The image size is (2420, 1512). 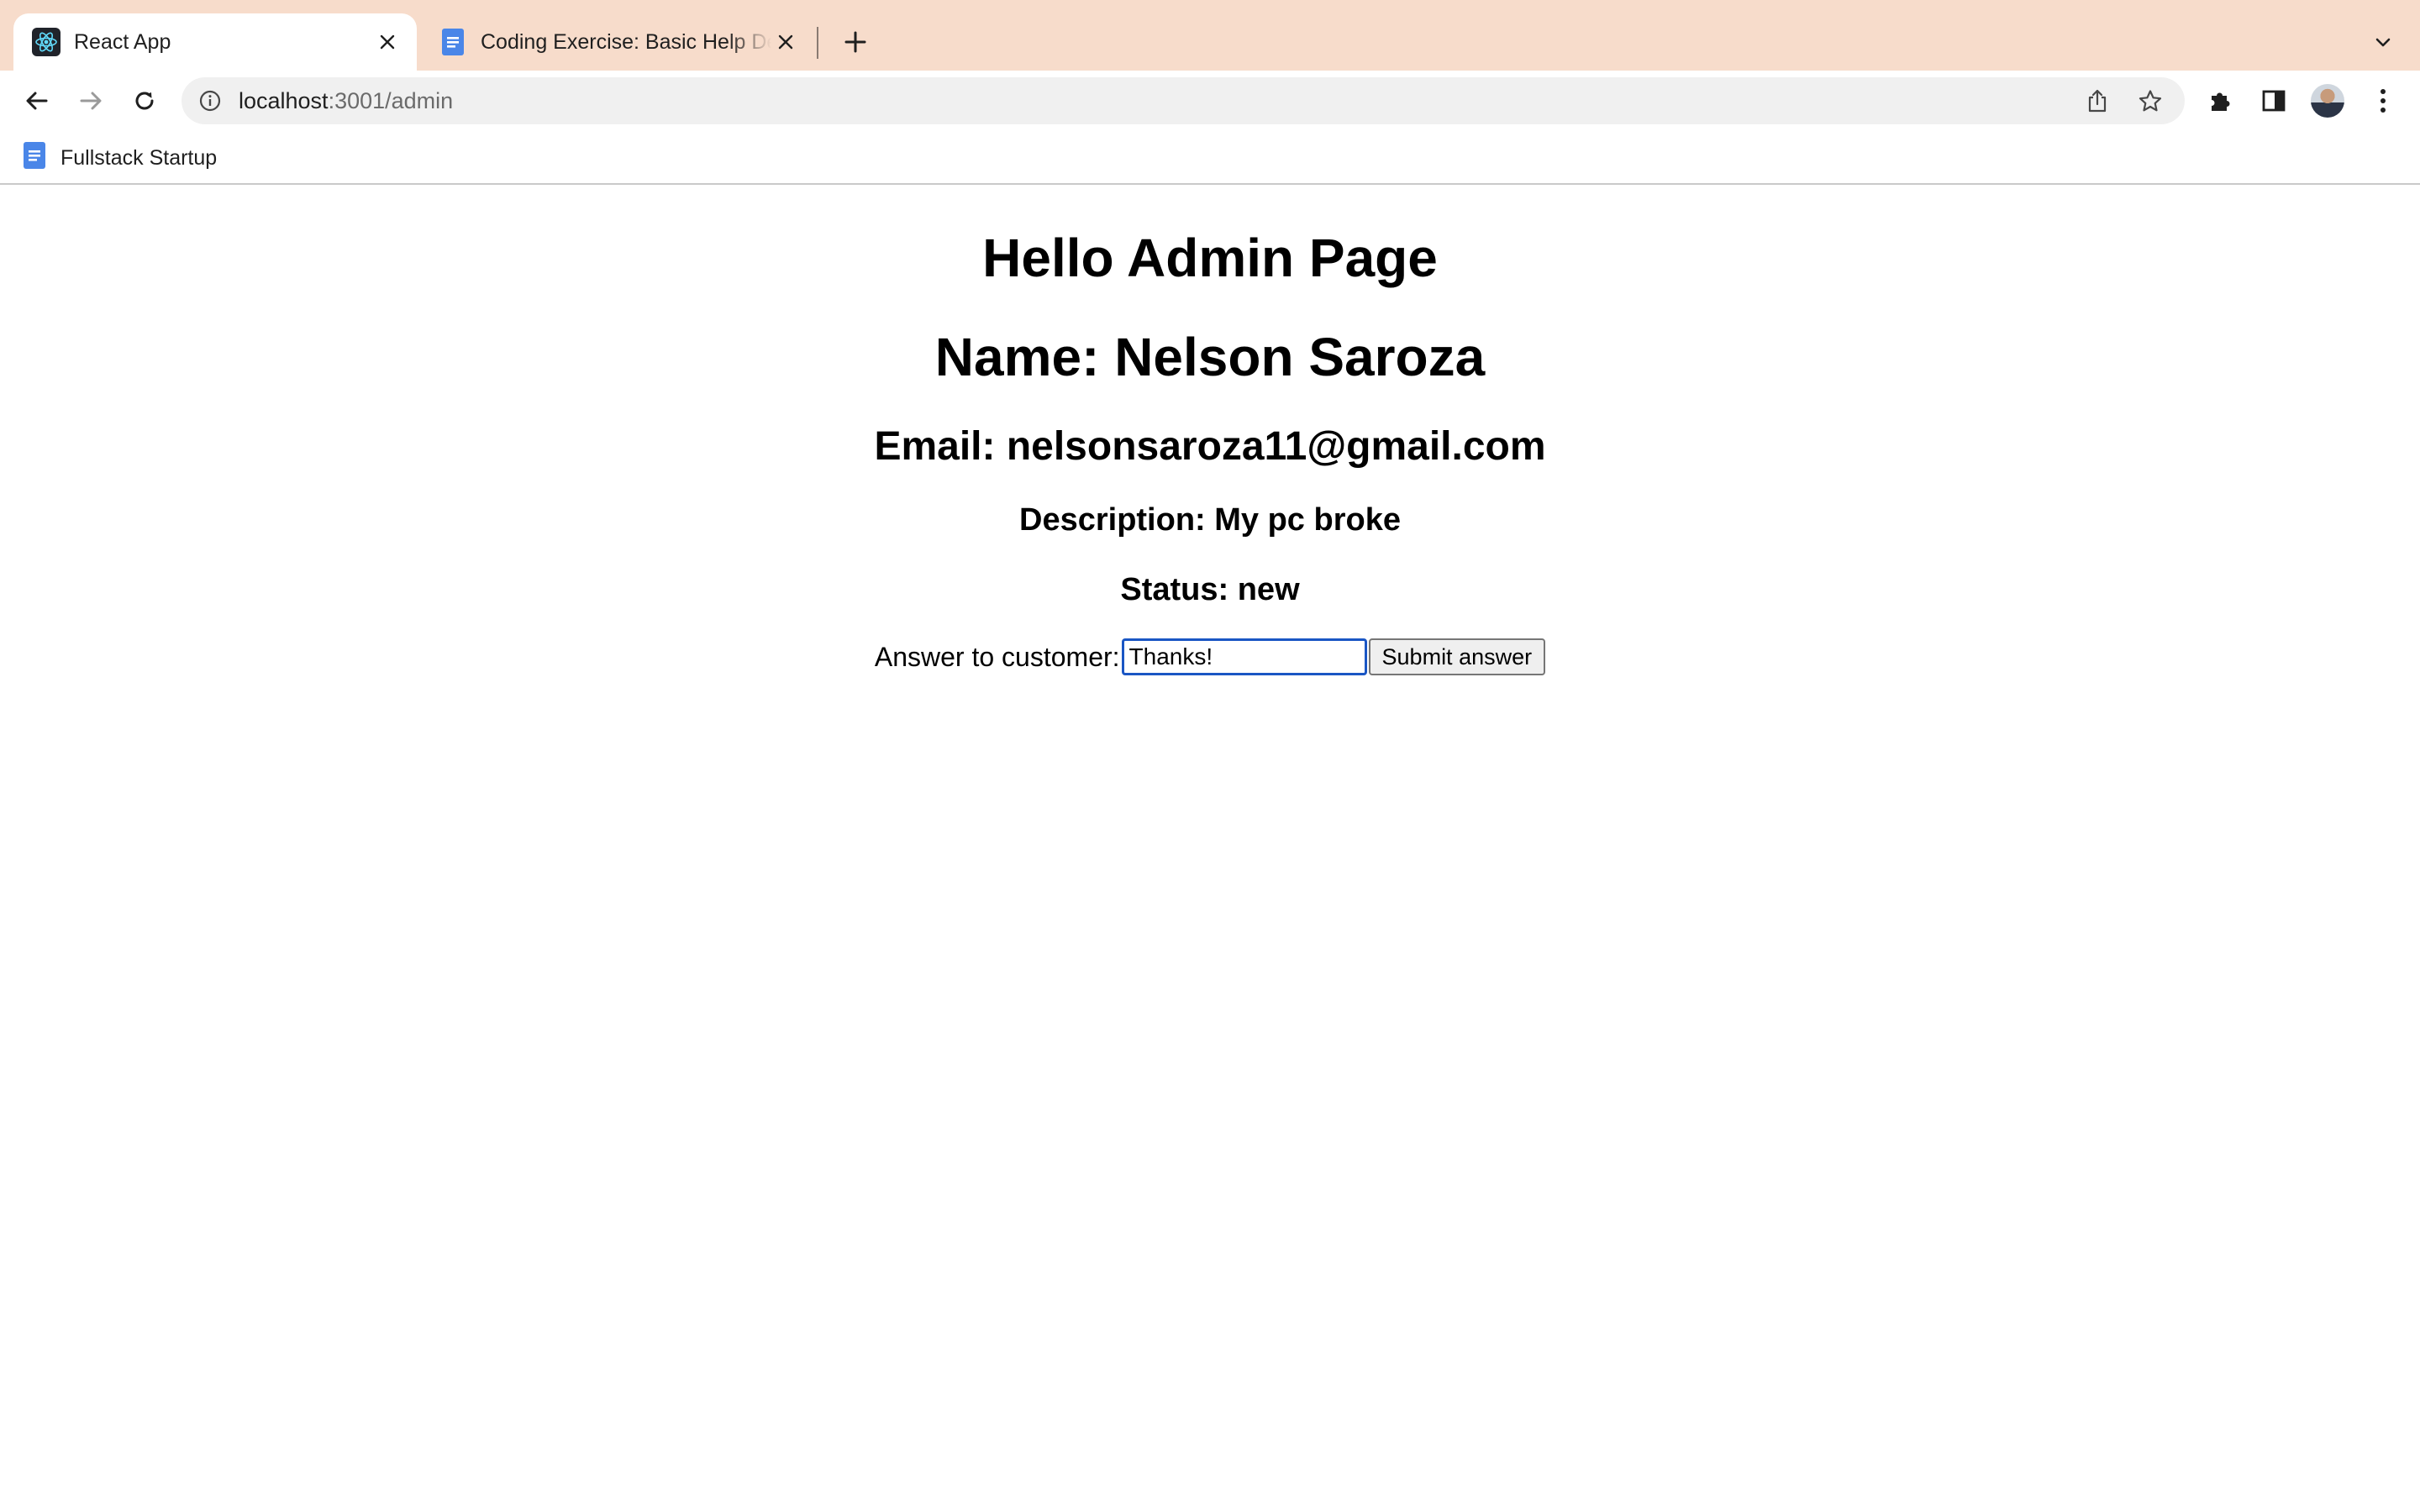 What do you see at coordinates (36, 100) in the screenshot?
I see `back-arrow-icon` at bounding box center [36, 100].